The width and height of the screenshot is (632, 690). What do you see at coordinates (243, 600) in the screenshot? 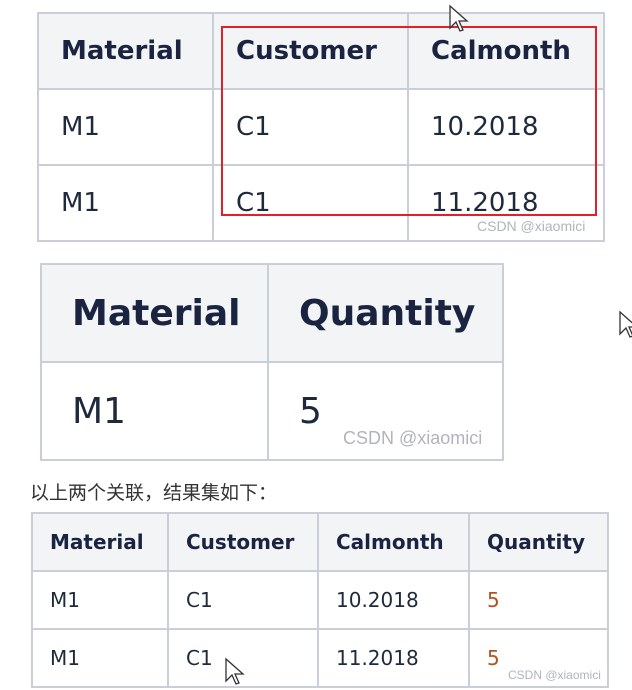
I see `cell: C1` at bounding box center [243, 600].